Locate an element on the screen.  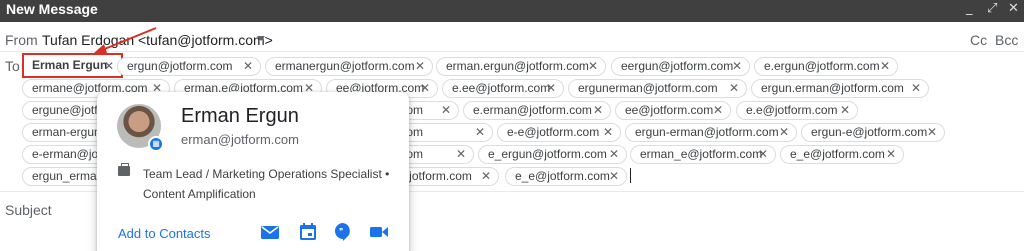
recipient-chip: e.ee@jotform.com ✕ is located at coordinates (503, 88).